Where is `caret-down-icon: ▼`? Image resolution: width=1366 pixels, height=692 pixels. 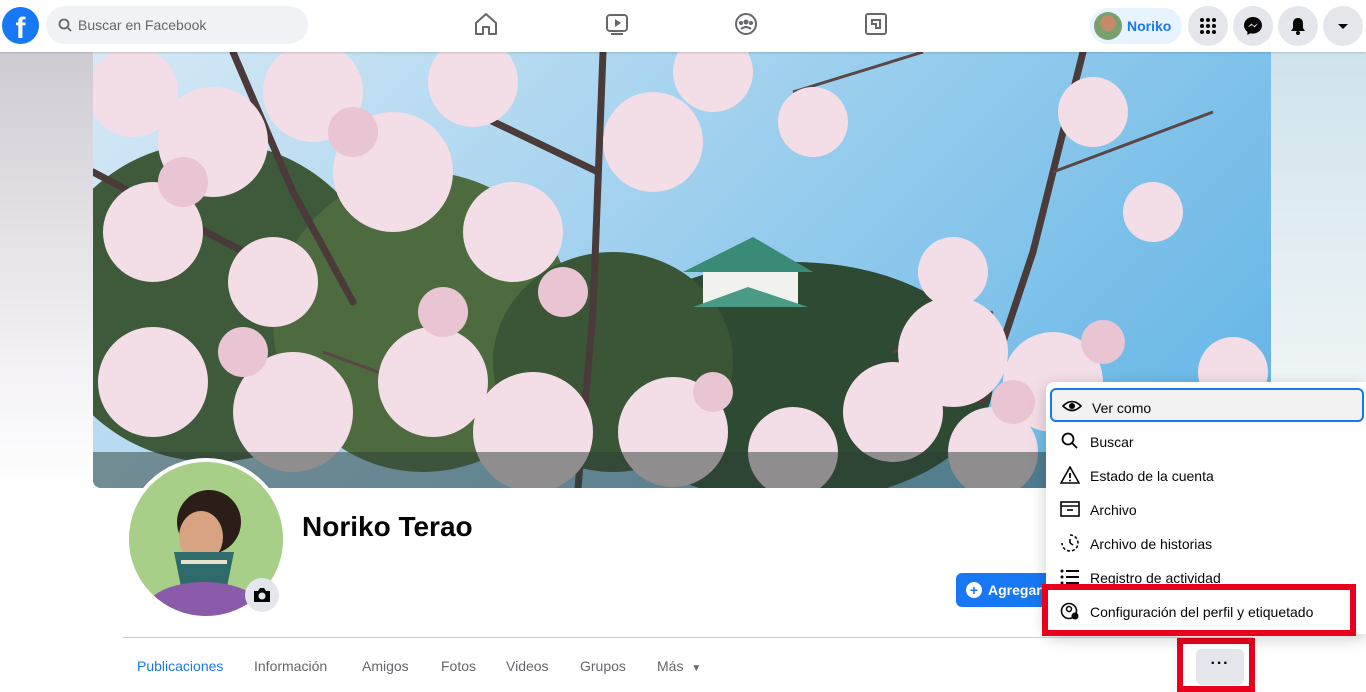
caret-down-icon: ▼ is located at coordinates (696, 668).